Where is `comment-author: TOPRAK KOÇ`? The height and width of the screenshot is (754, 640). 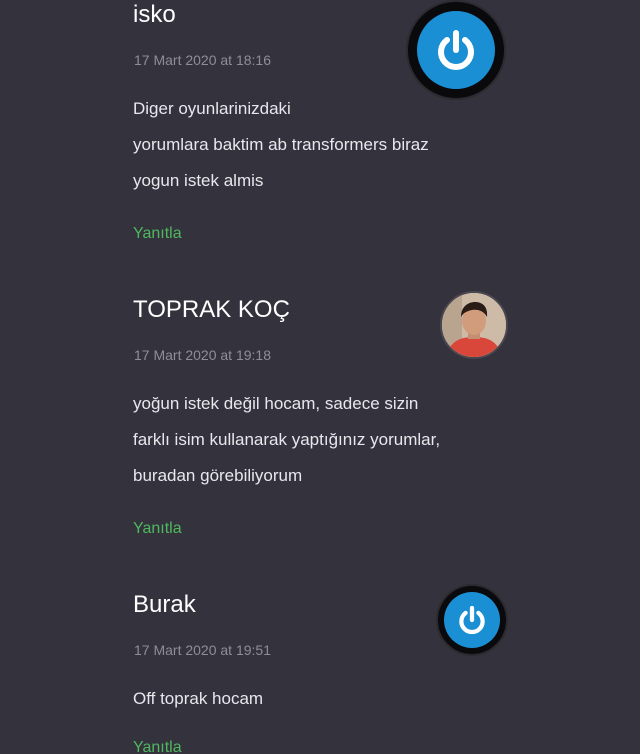
comment-author: TOPRAK KOÇ is located at coordinates (211, 310).